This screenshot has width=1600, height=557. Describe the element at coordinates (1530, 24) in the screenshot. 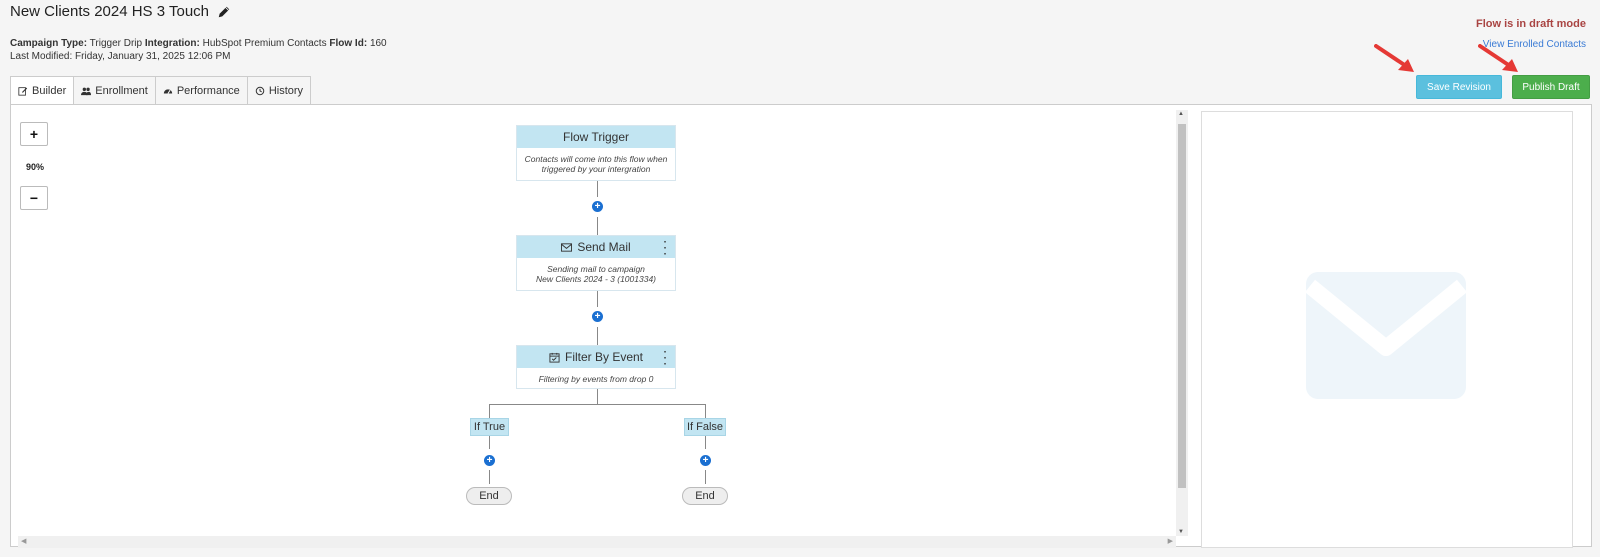

I see `draft-status: Flow is in draft mode` at that location.